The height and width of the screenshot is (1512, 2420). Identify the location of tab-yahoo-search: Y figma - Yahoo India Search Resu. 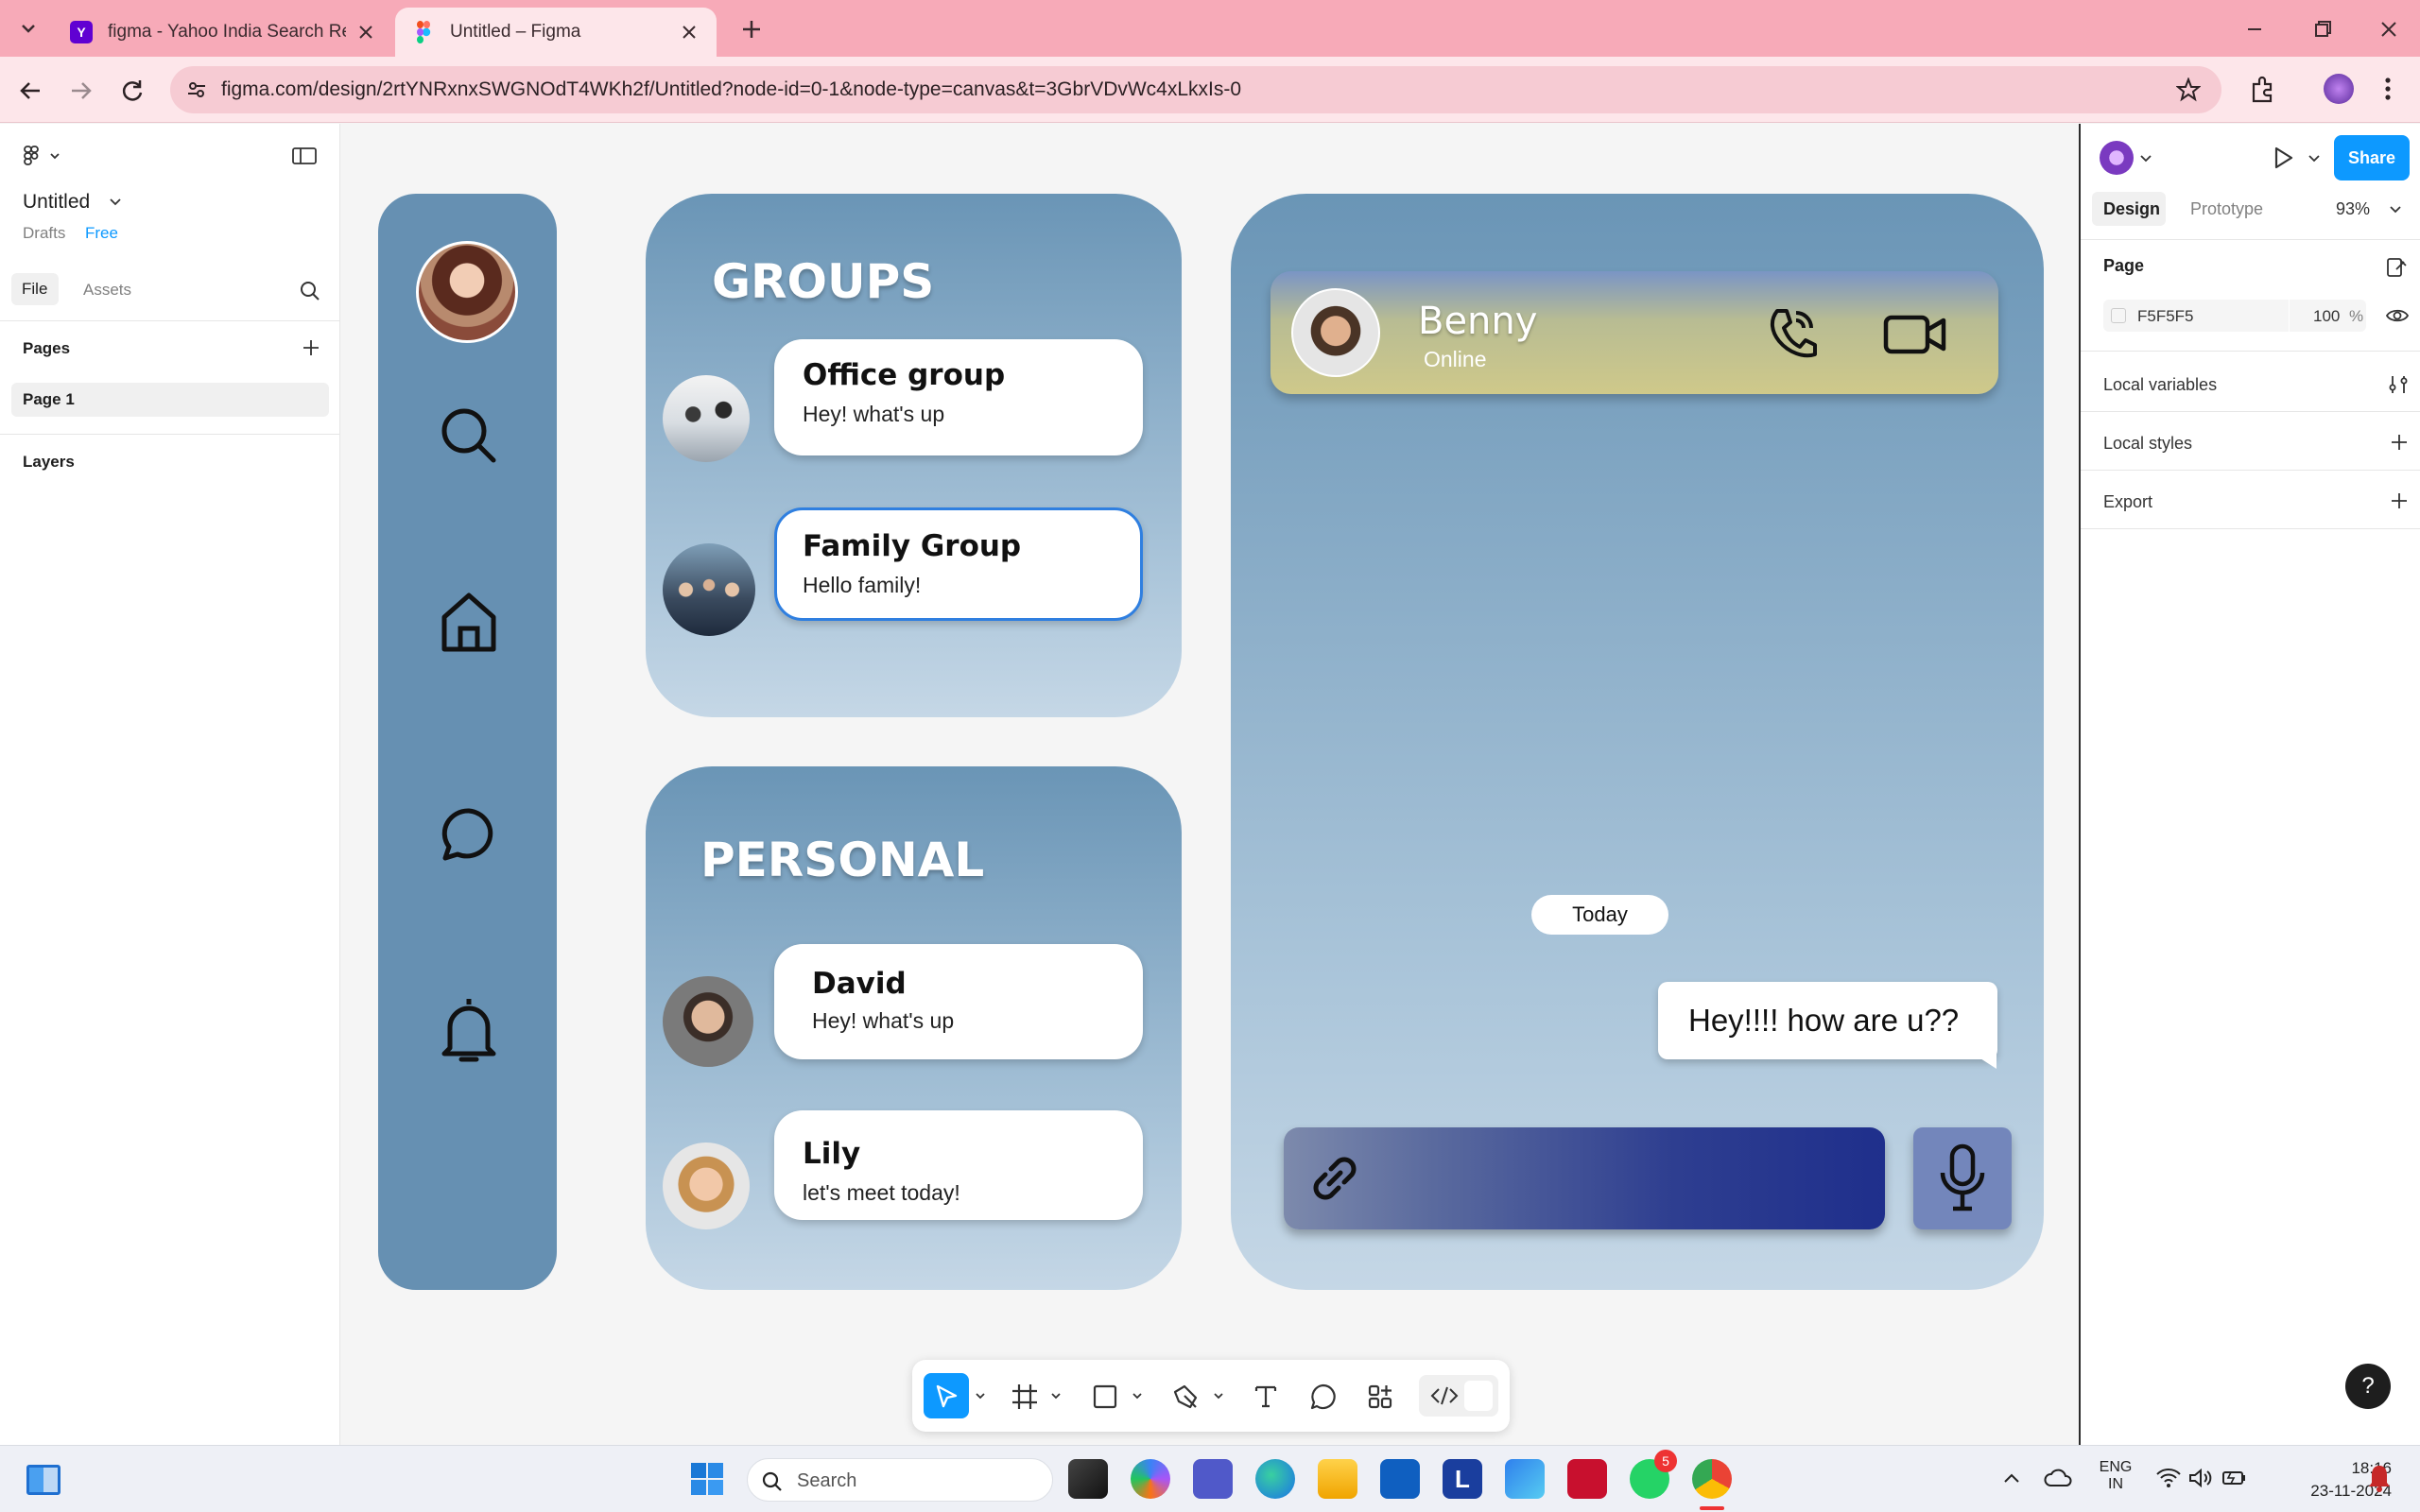
(223, 32).